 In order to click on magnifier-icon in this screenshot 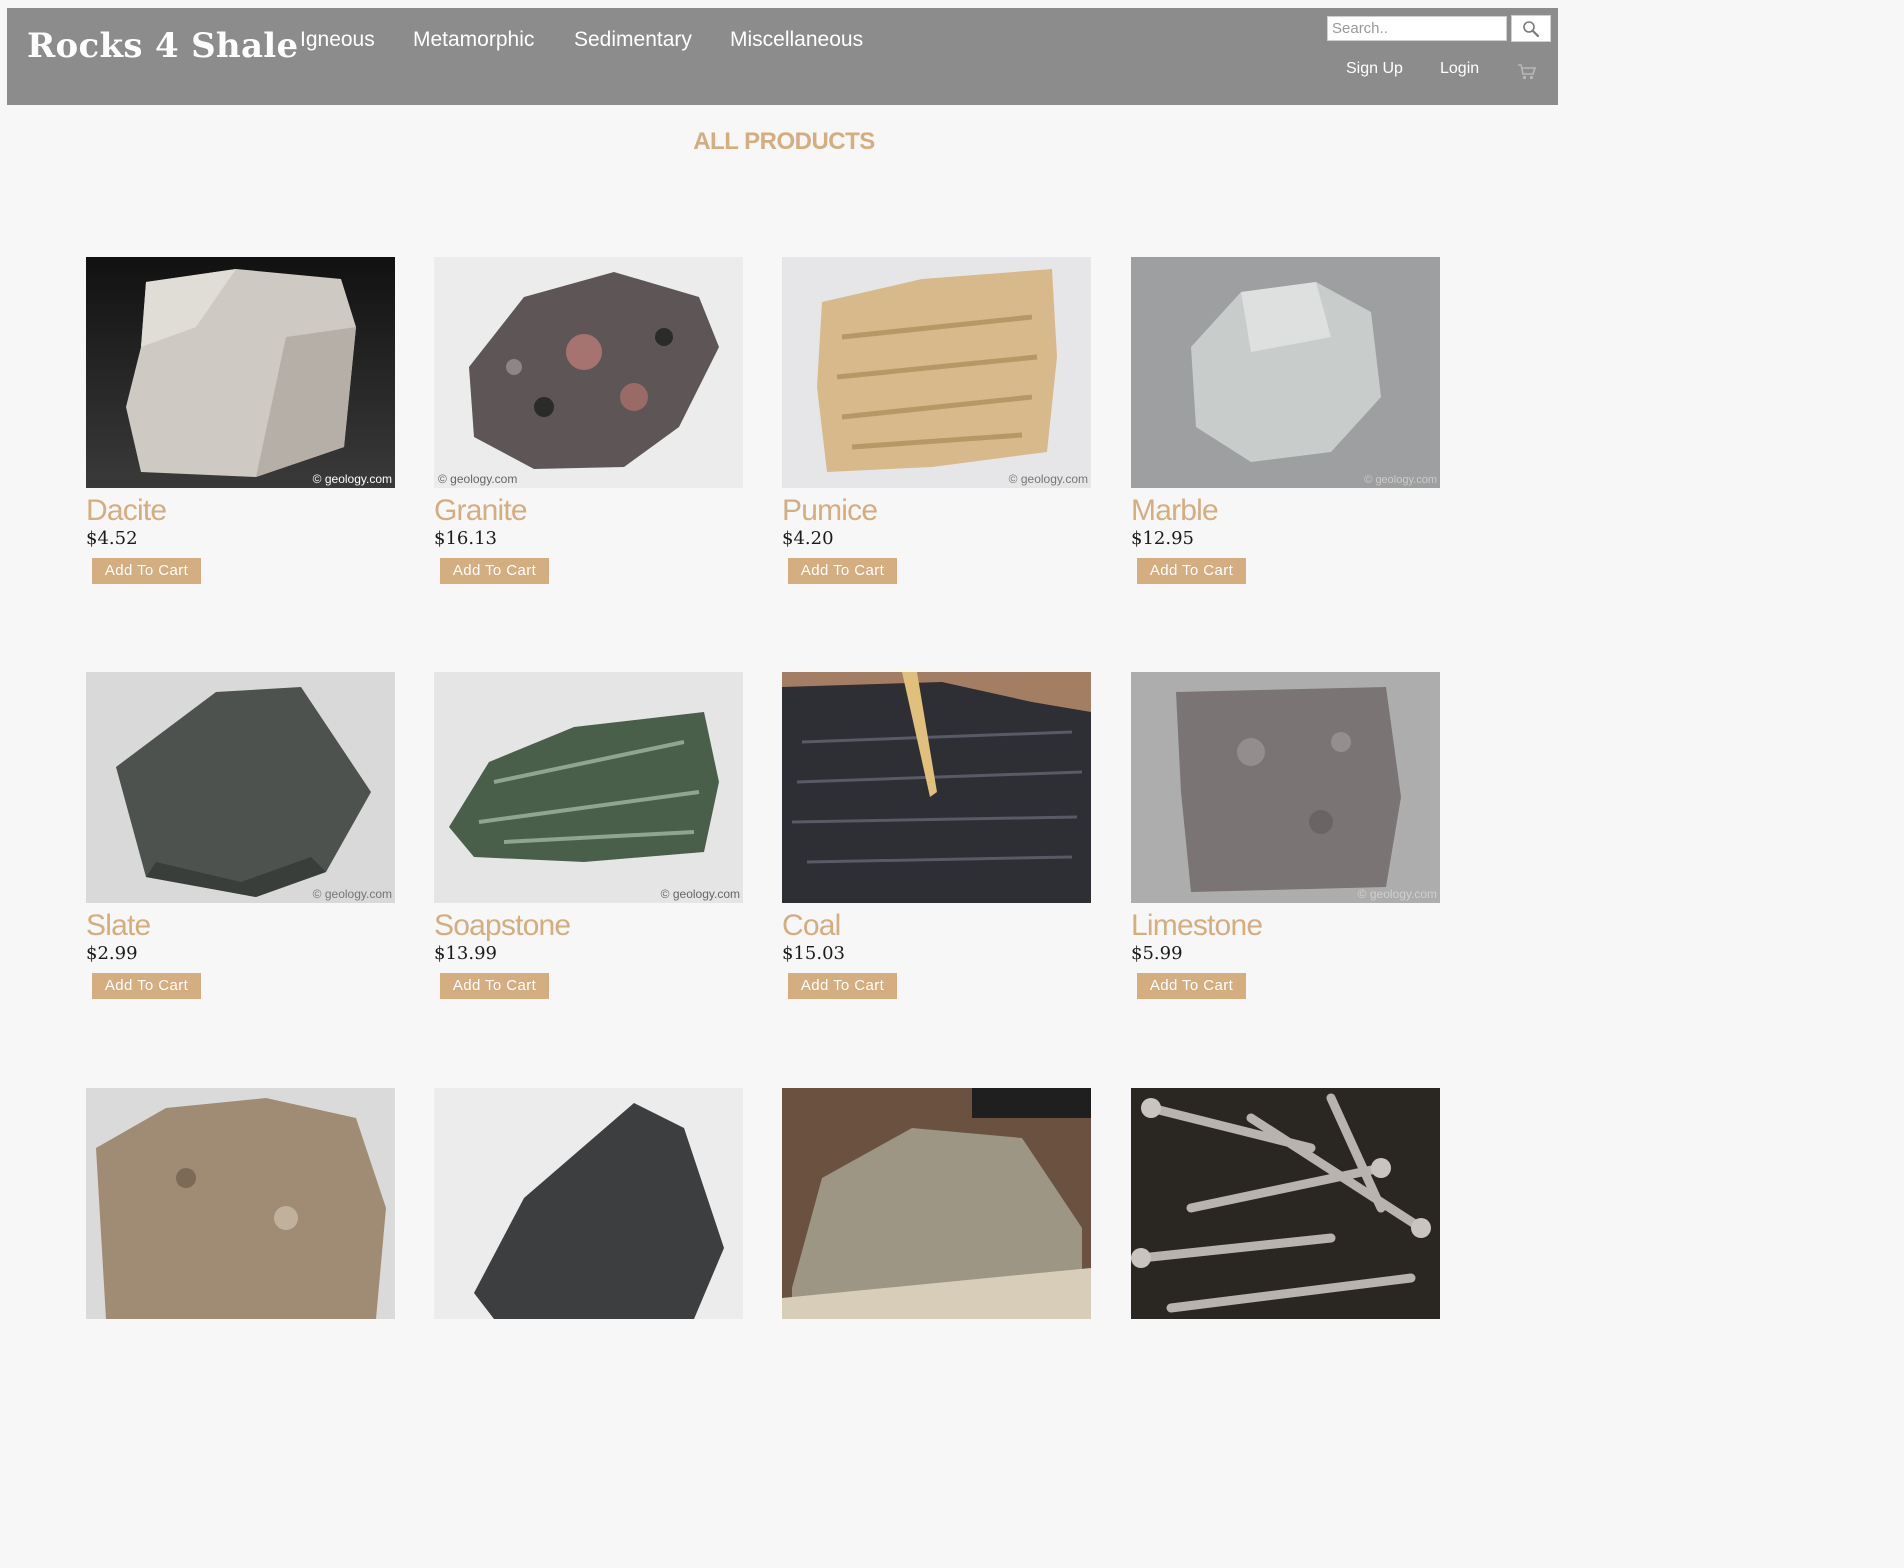, I will do `click(1531, 28)`.